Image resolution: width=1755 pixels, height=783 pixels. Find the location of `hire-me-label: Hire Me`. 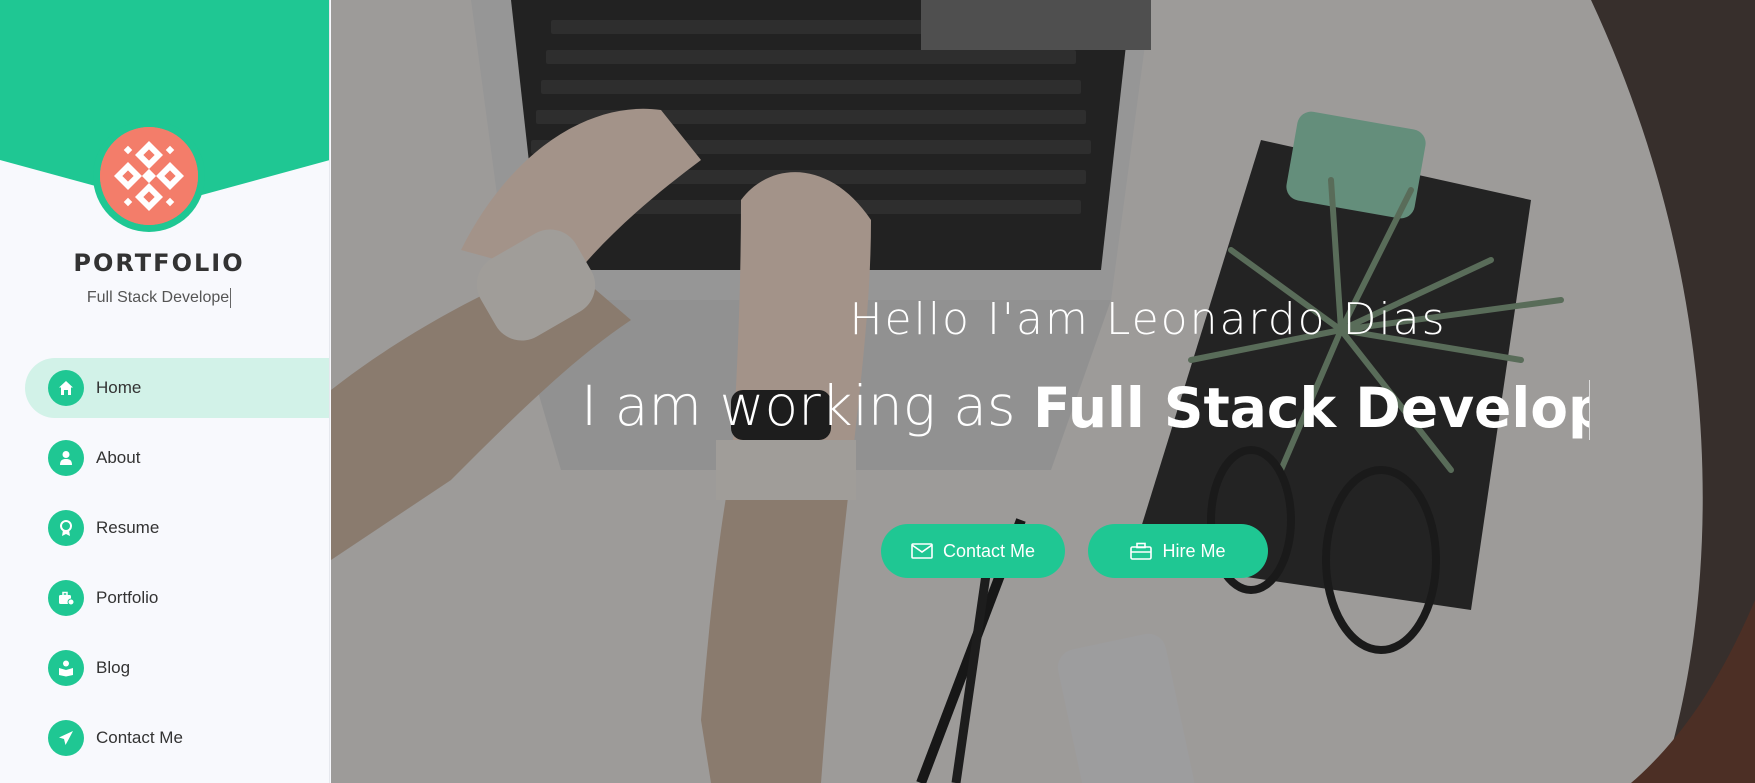

hire-me-label: Hire Me is located at coordinates (1194, 550).